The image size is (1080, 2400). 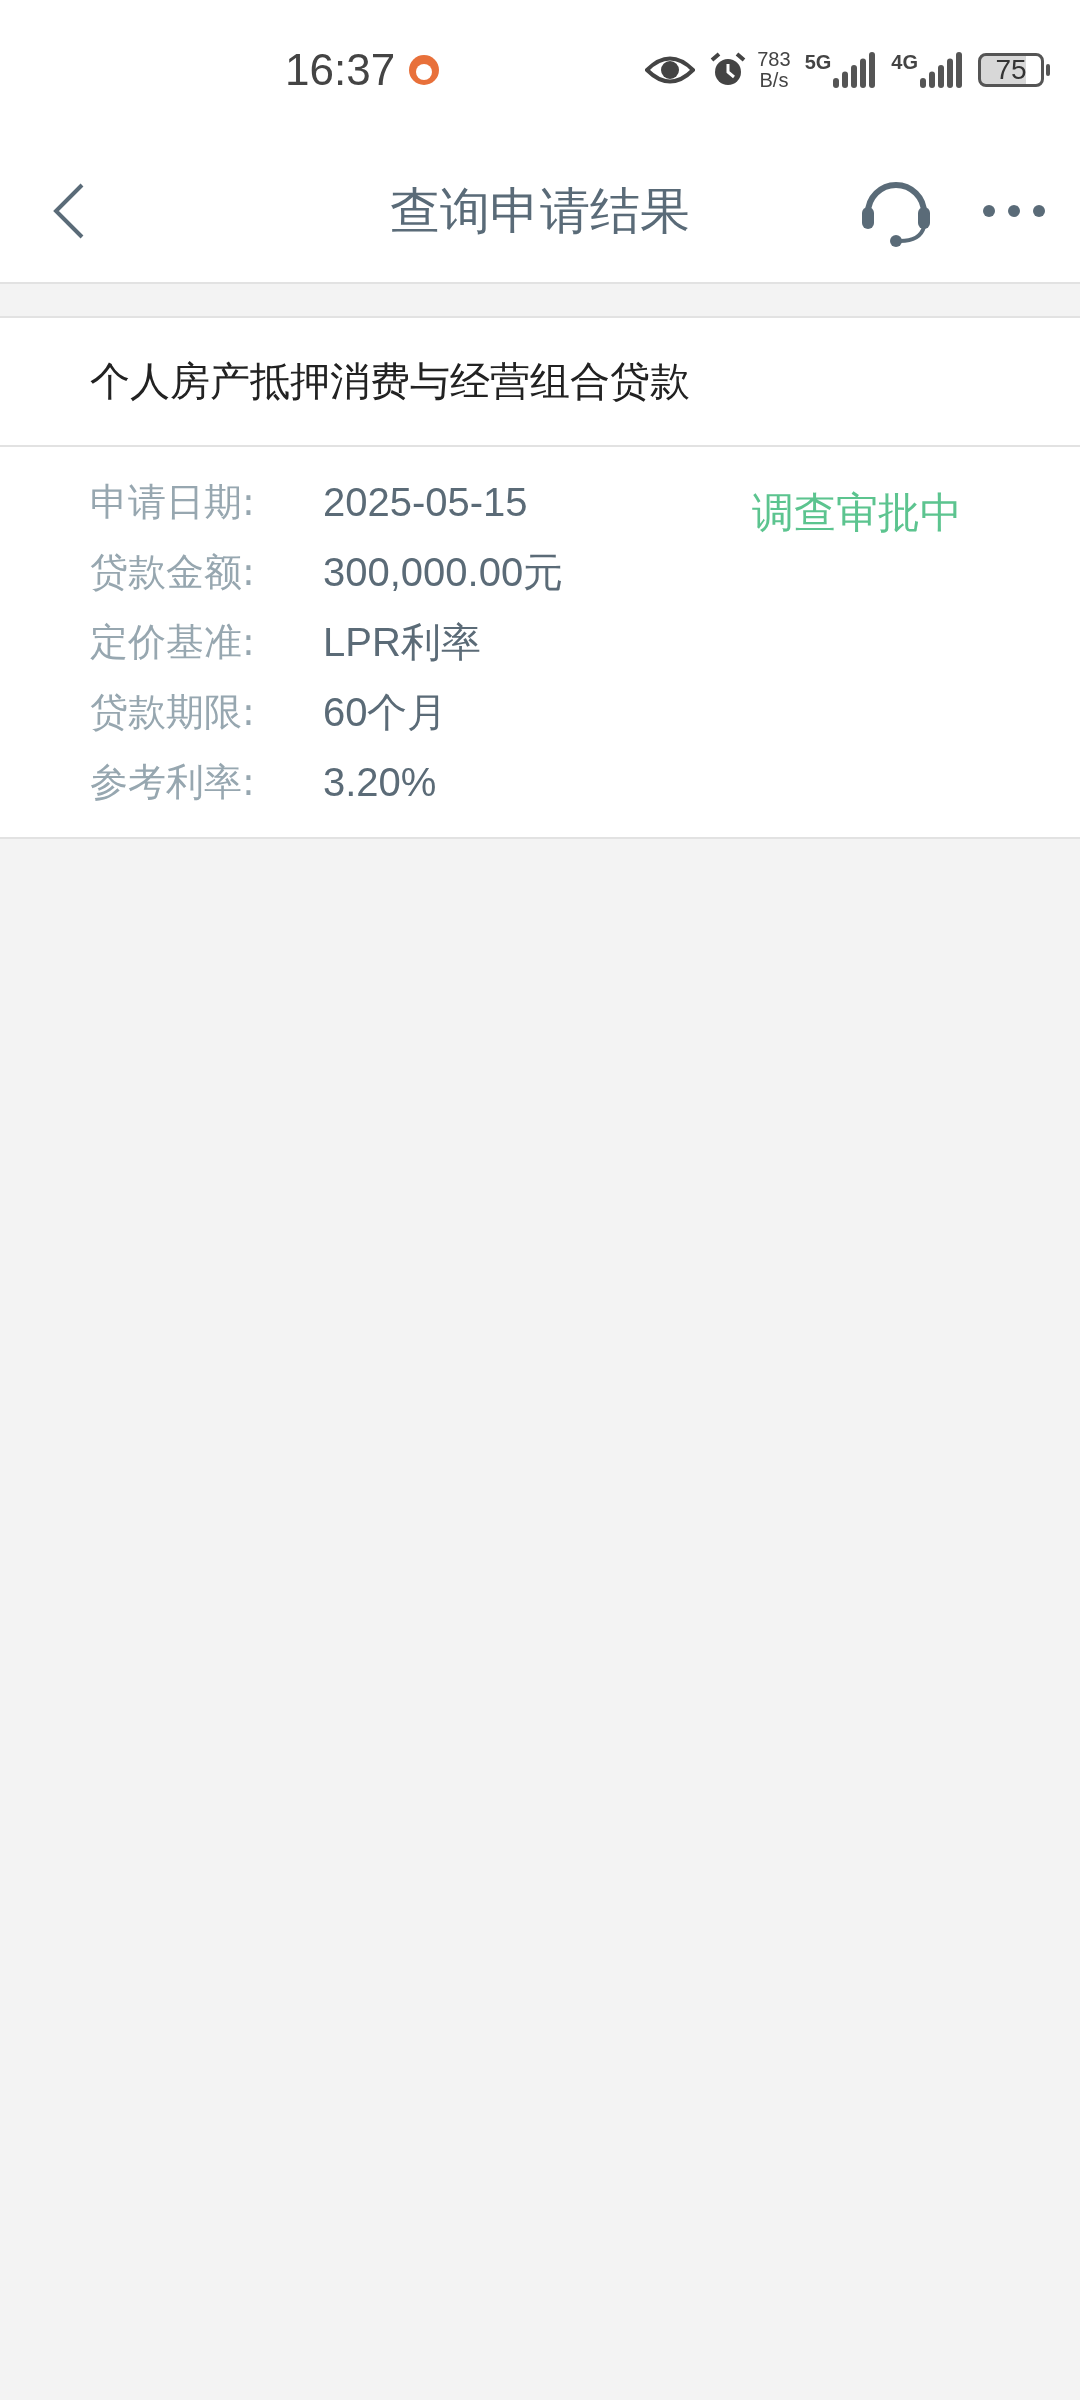 What do you see at coordinates (540, 382) in the screenshot?
I see `product-name: 个人房产抵押消费与经营组合贷款` at bounding box center [540, 382].